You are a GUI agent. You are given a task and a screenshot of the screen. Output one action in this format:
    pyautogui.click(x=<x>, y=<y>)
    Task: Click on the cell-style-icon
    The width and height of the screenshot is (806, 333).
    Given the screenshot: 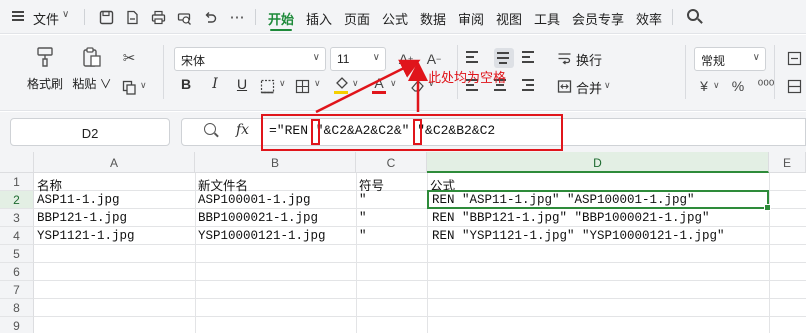 What is the action you would take?
    pyautogui.click(x=302, y=86)
    